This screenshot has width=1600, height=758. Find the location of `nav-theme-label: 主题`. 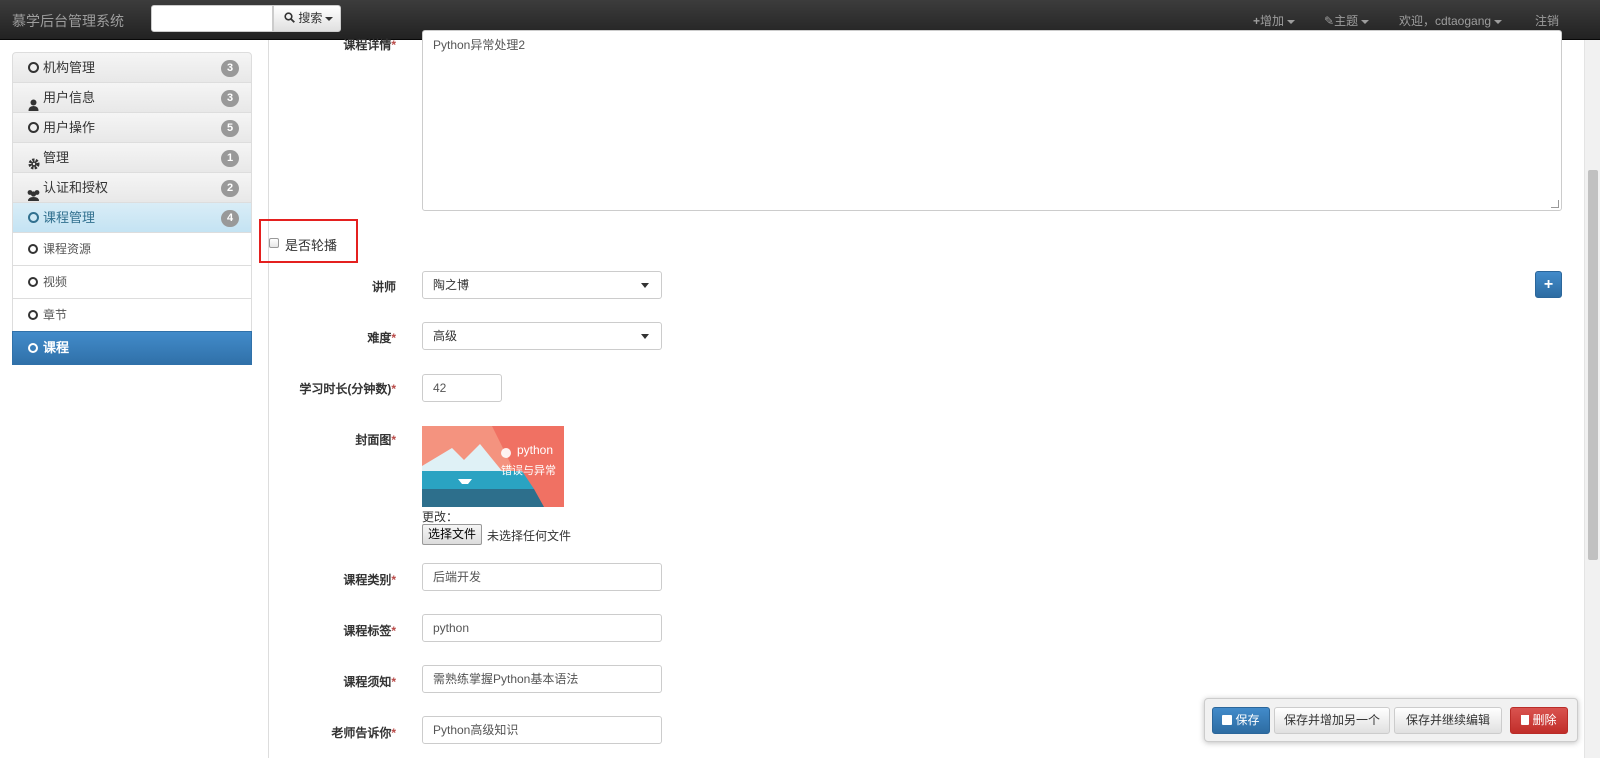

nav-theme-label: 主题 is located at coordinates (1346, 21).